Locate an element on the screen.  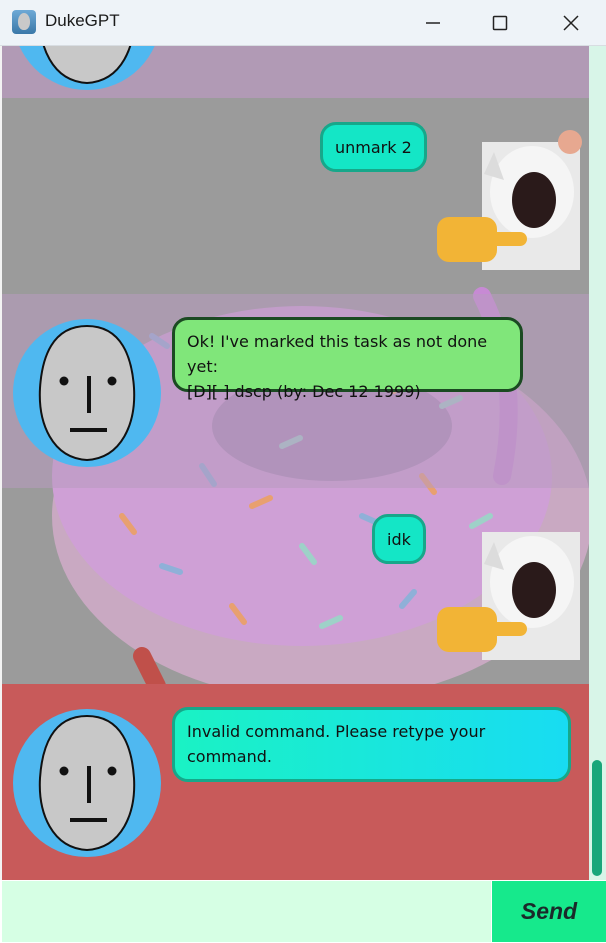
user-message-text: idk is located at coordinates (399, 539).